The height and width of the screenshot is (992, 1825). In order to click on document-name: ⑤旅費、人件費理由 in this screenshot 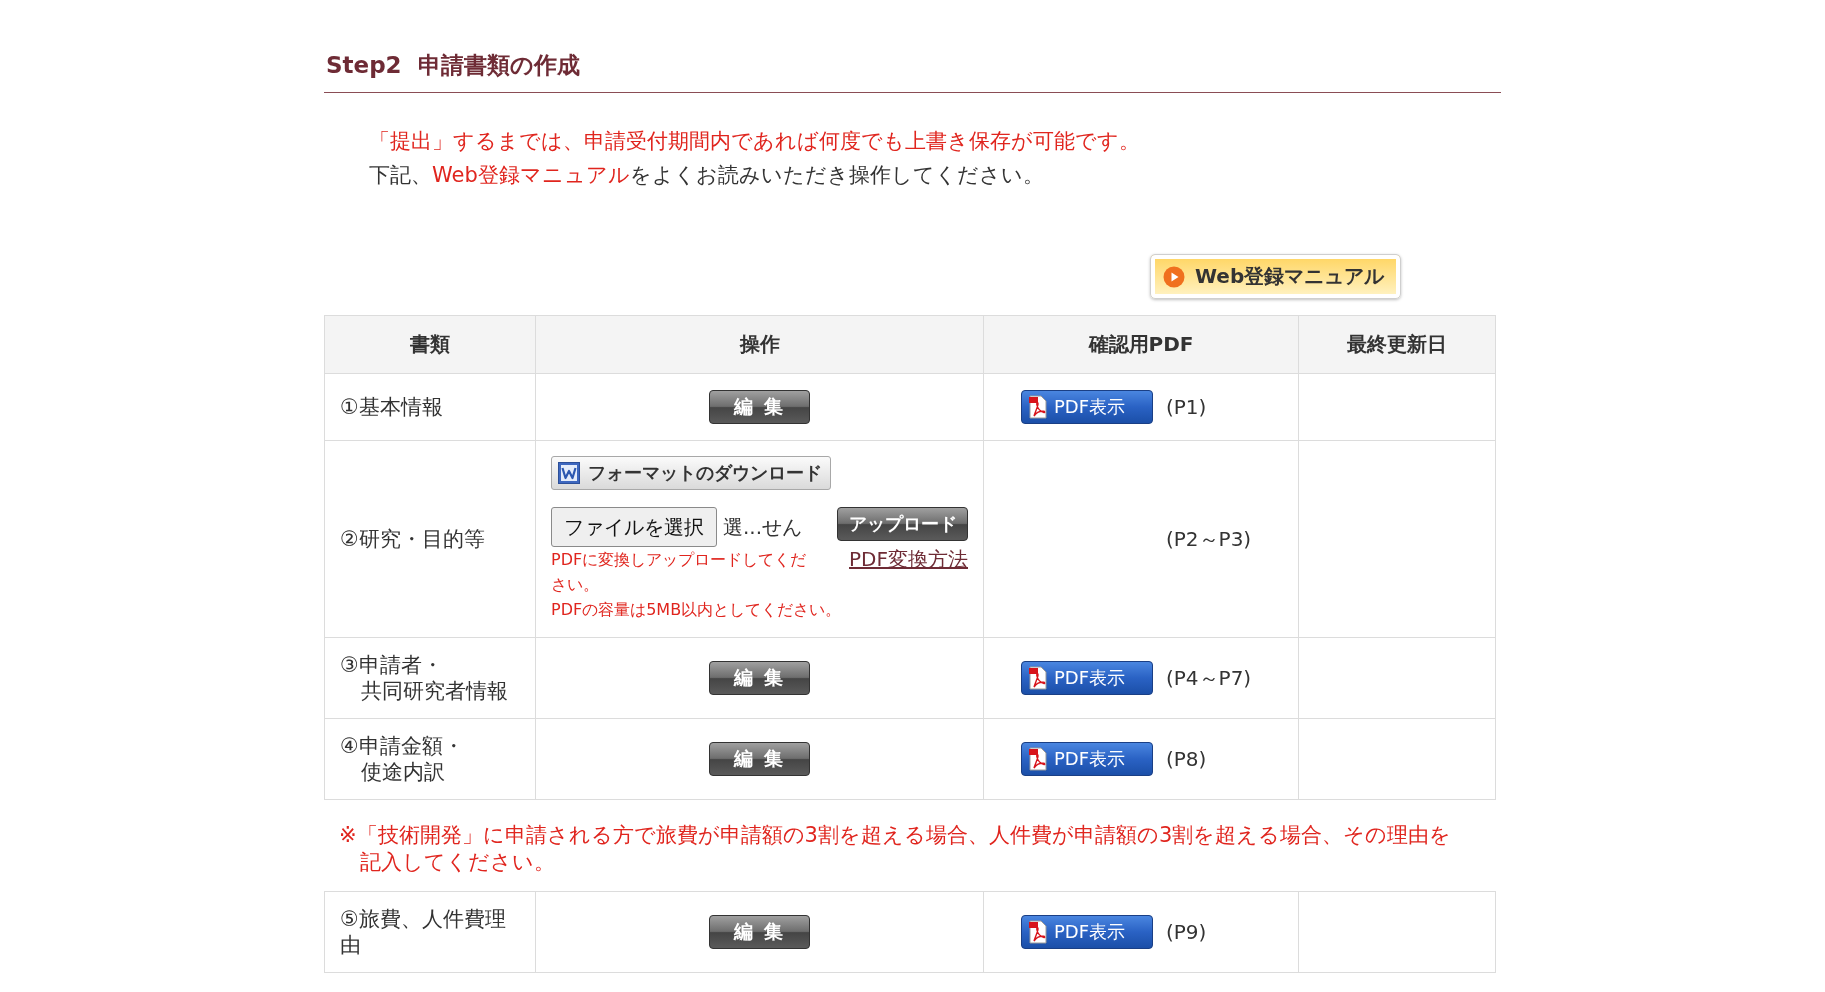, I will do `click(423, 932)`.